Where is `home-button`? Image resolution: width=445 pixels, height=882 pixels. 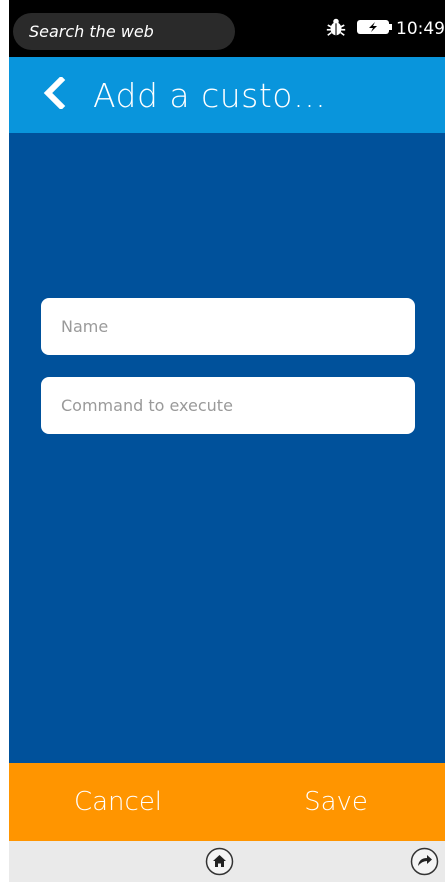 home-button is located at coordinates (219, 861).